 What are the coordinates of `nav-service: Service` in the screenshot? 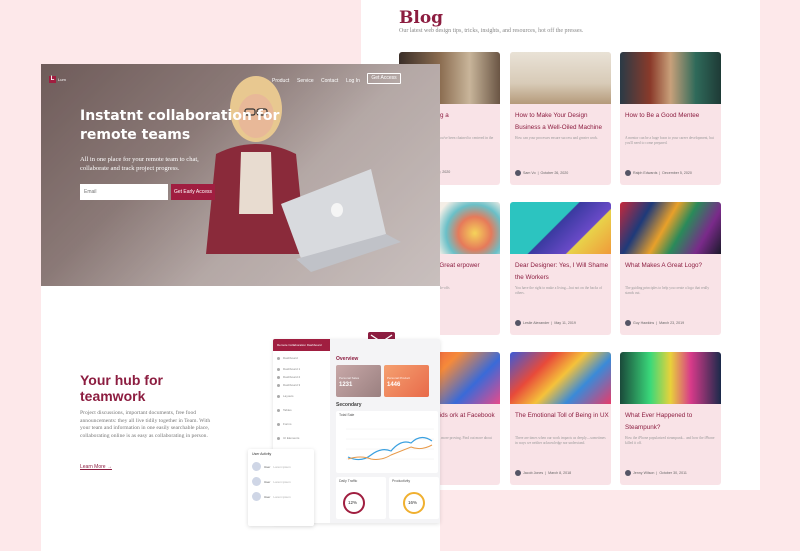 It's located at (305, 81).